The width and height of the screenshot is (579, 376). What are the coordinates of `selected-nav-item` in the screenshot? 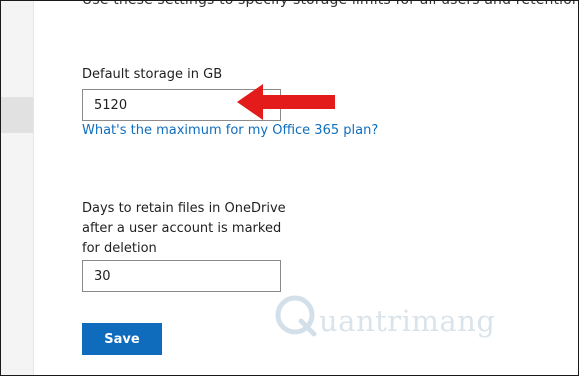 It's located at (17, 115).